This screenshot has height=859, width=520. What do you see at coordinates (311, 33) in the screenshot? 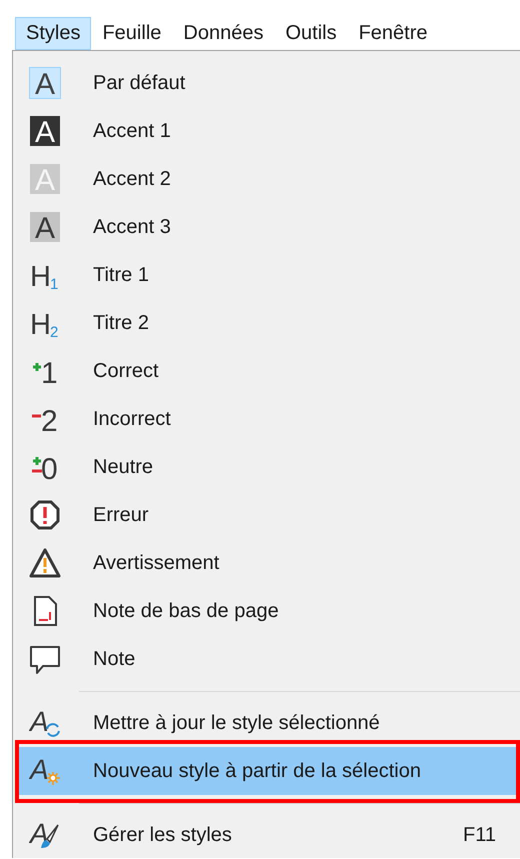
I see `menu-title: Outils` at bounding box center [311, 33].